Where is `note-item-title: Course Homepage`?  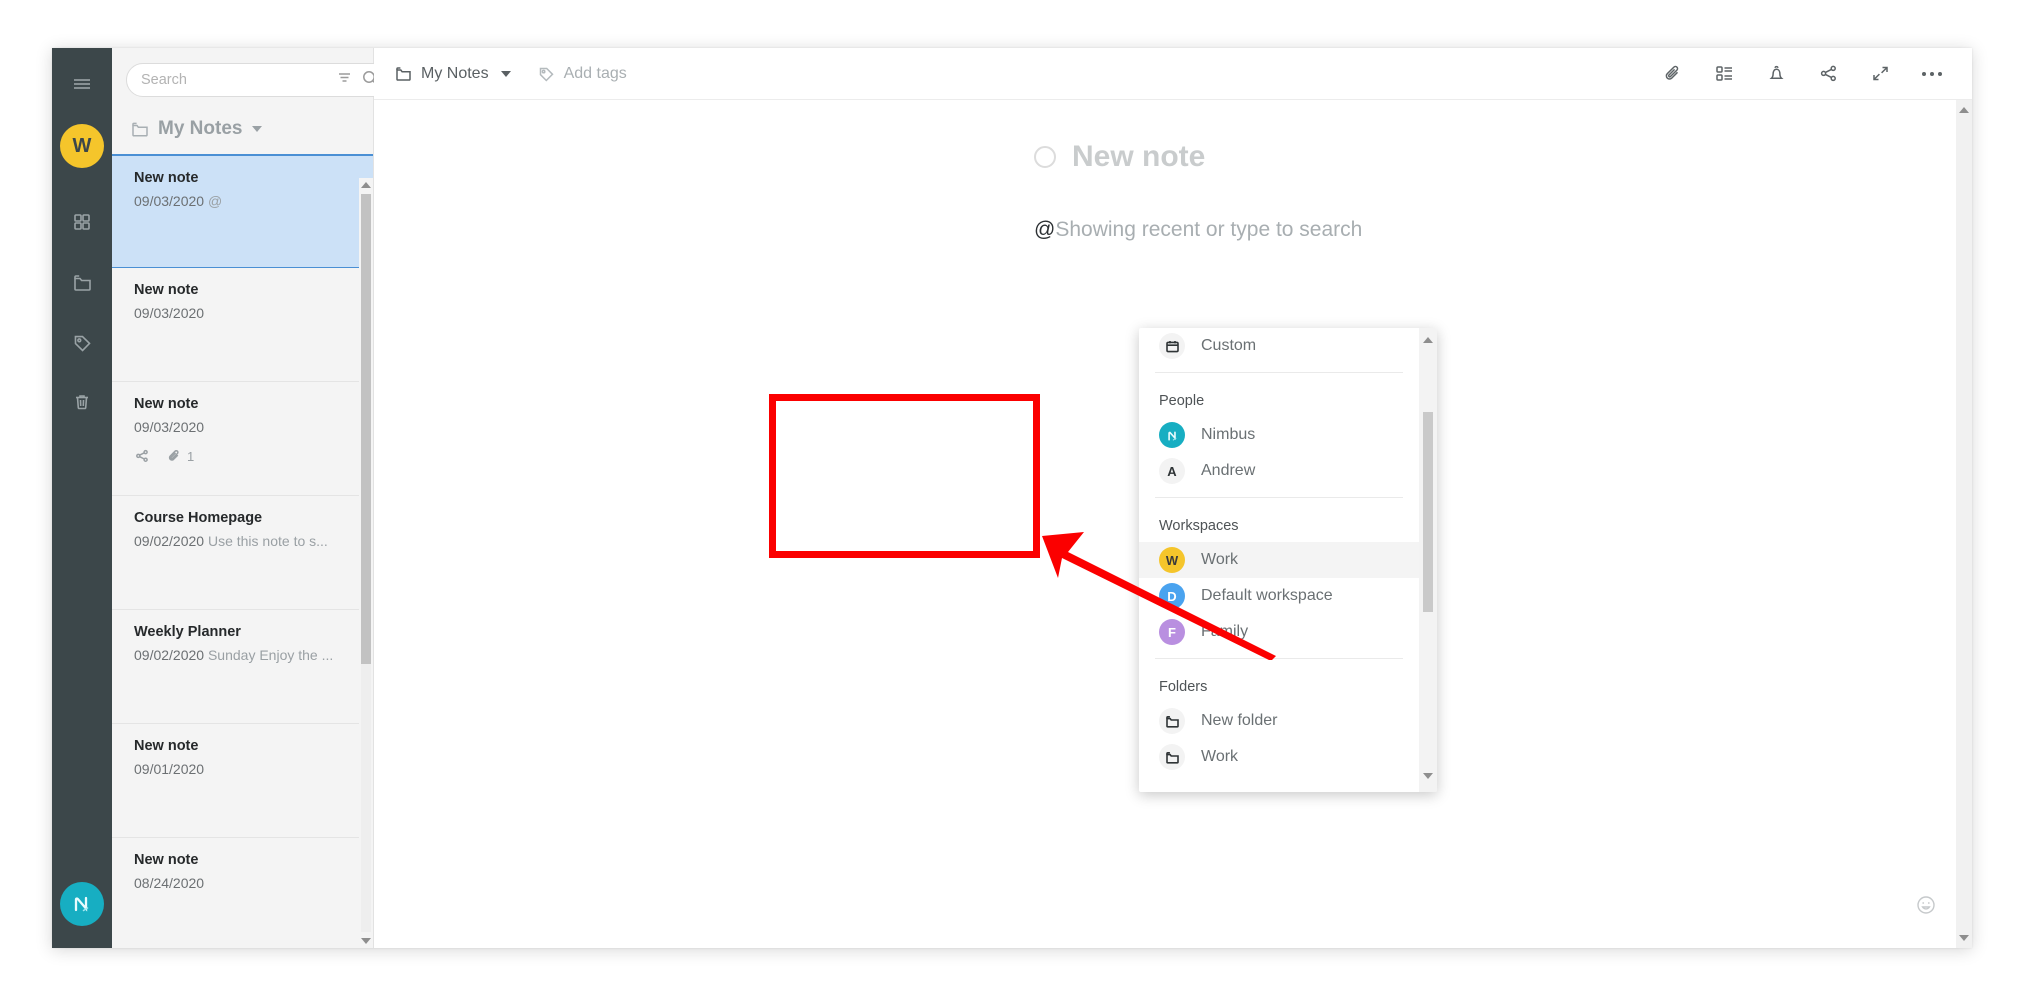
note-item-title: Course Homepage is located at coordinates (198, 518).